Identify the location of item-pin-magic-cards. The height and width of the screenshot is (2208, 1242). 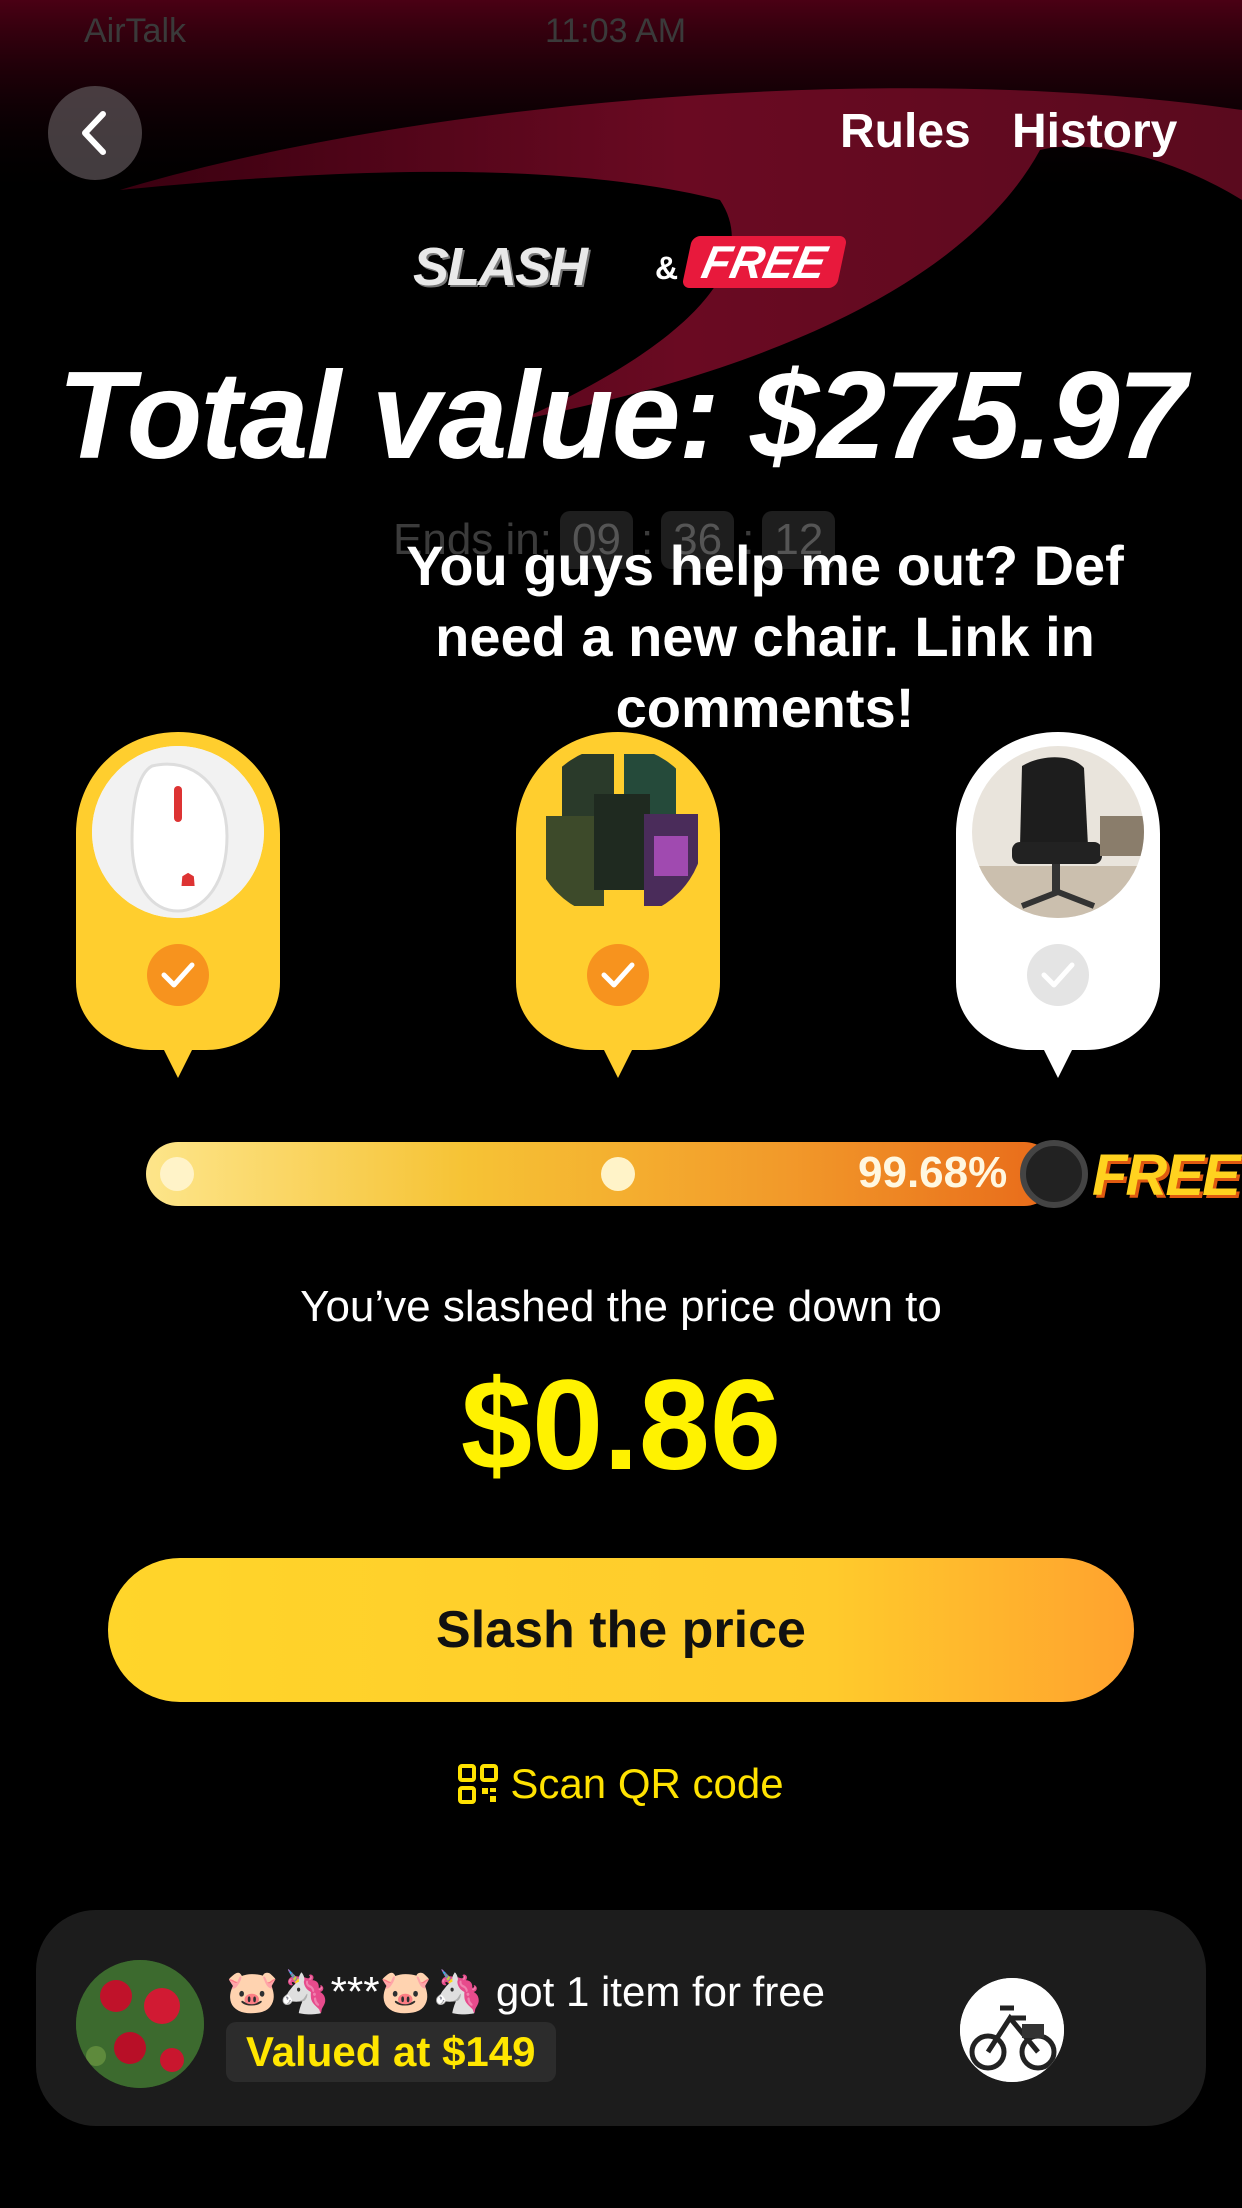
(618, 907).